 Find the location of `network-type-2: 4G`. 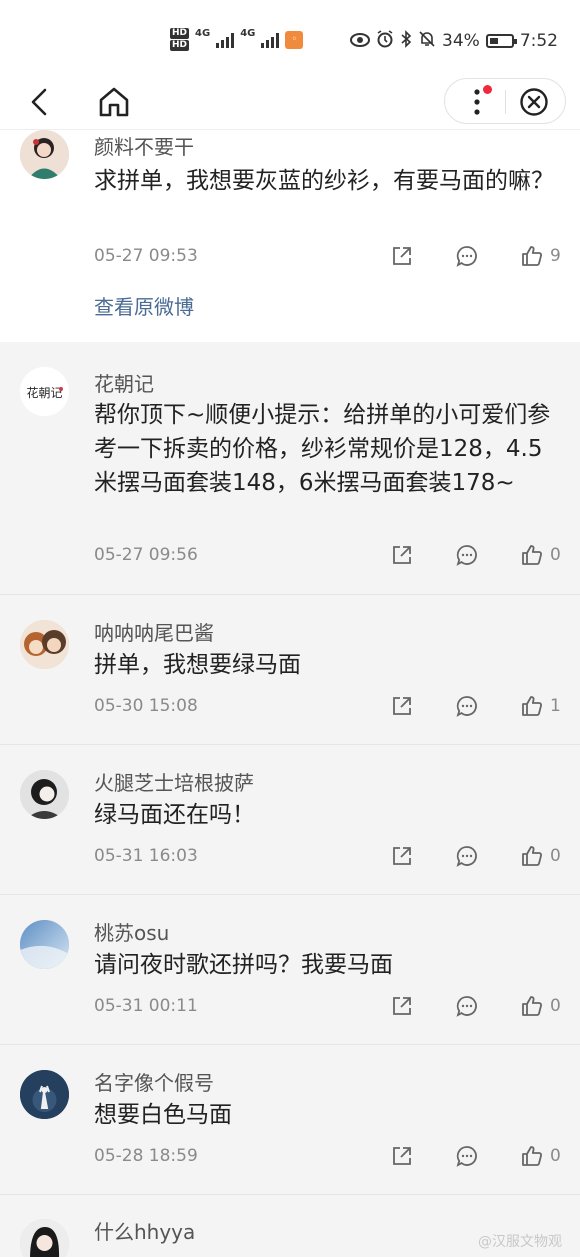

network-type-2: 4G is located at coordinates (248, 33).